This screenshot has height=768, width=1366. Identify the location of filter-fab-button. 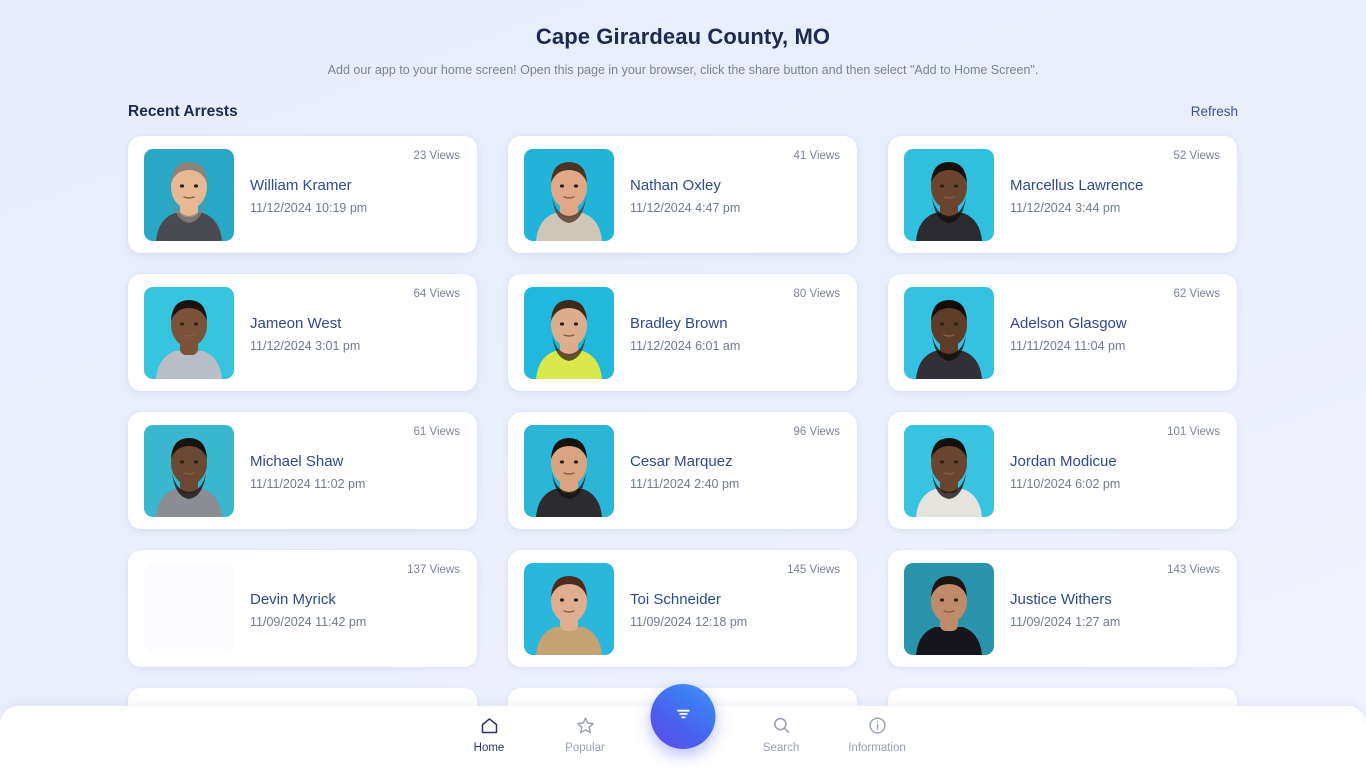
(683, 716).